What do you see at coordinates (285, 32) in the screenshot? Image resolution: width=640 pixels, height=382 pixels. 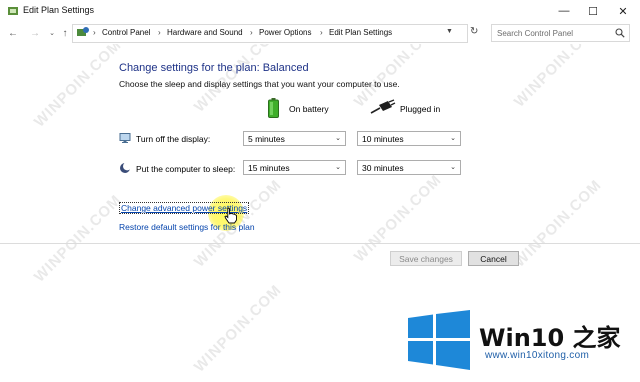 I see `breadcrumb-power-options: Power Options` at bounding box center [285, 32].